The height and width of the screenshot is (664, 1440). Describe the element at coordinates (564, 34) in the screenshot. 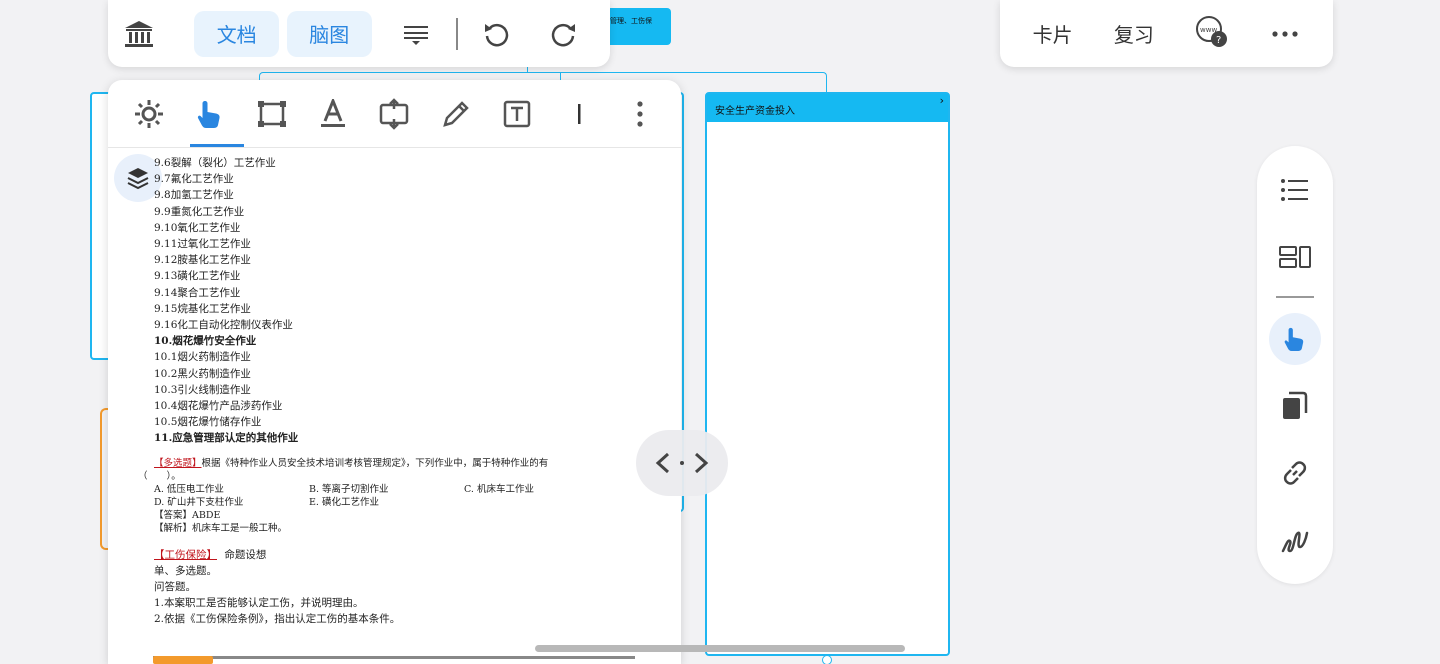

I see `redo-icon` at that location.